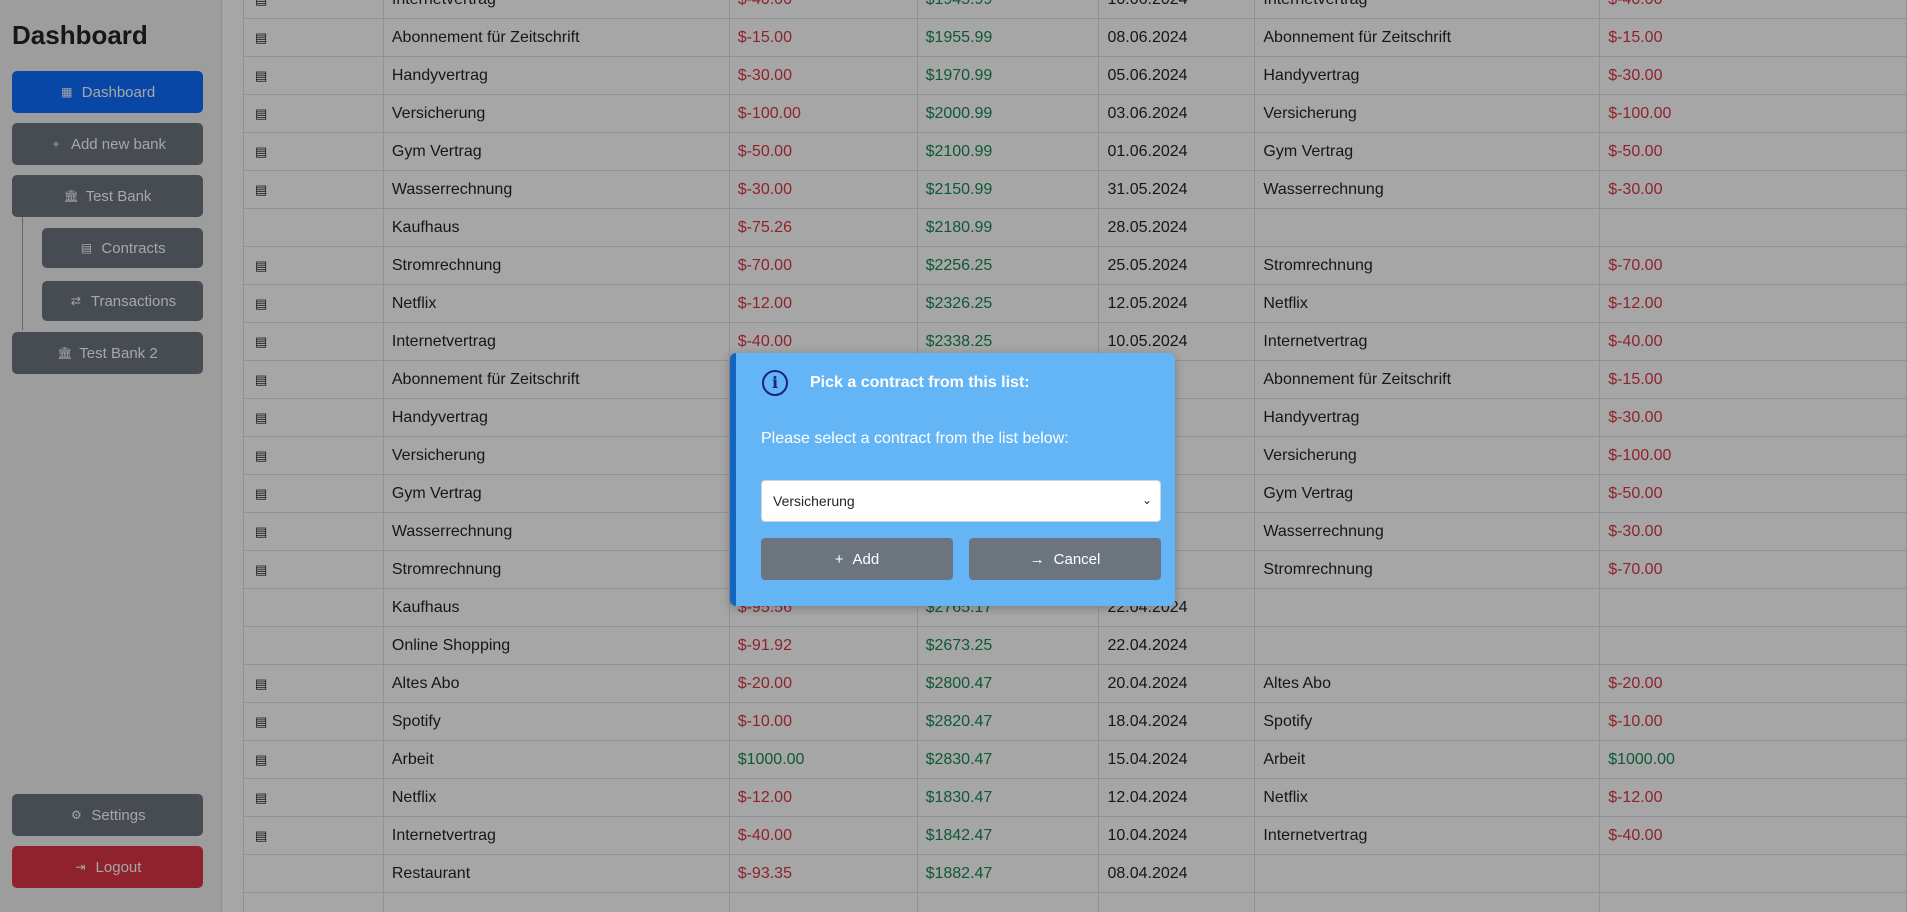  I want to click on contract-select: Versicherung ⌄, so click(961, 501).